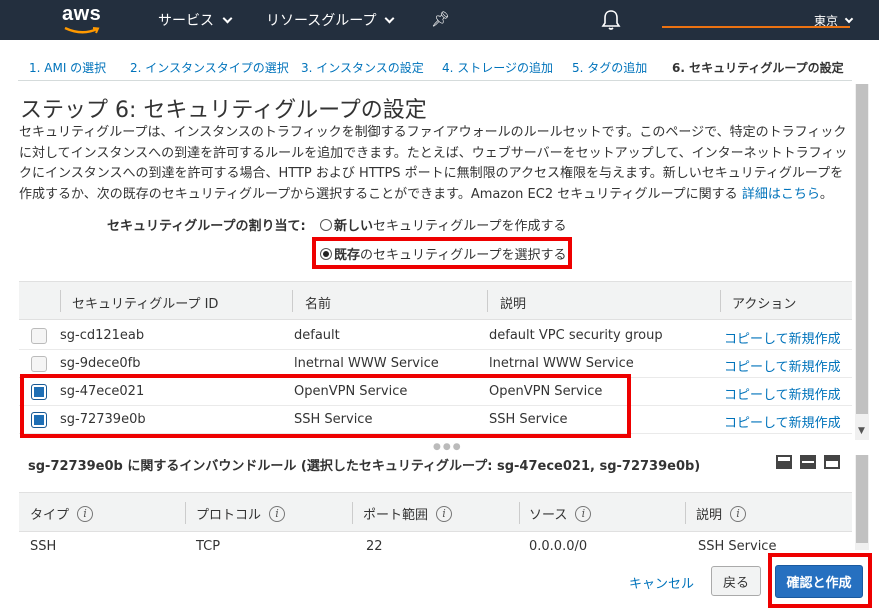  Describe the element at coordinates (366, 363) in the screenshot. I see `sg-name-cell: lnetrnal WWW Service` at that location.